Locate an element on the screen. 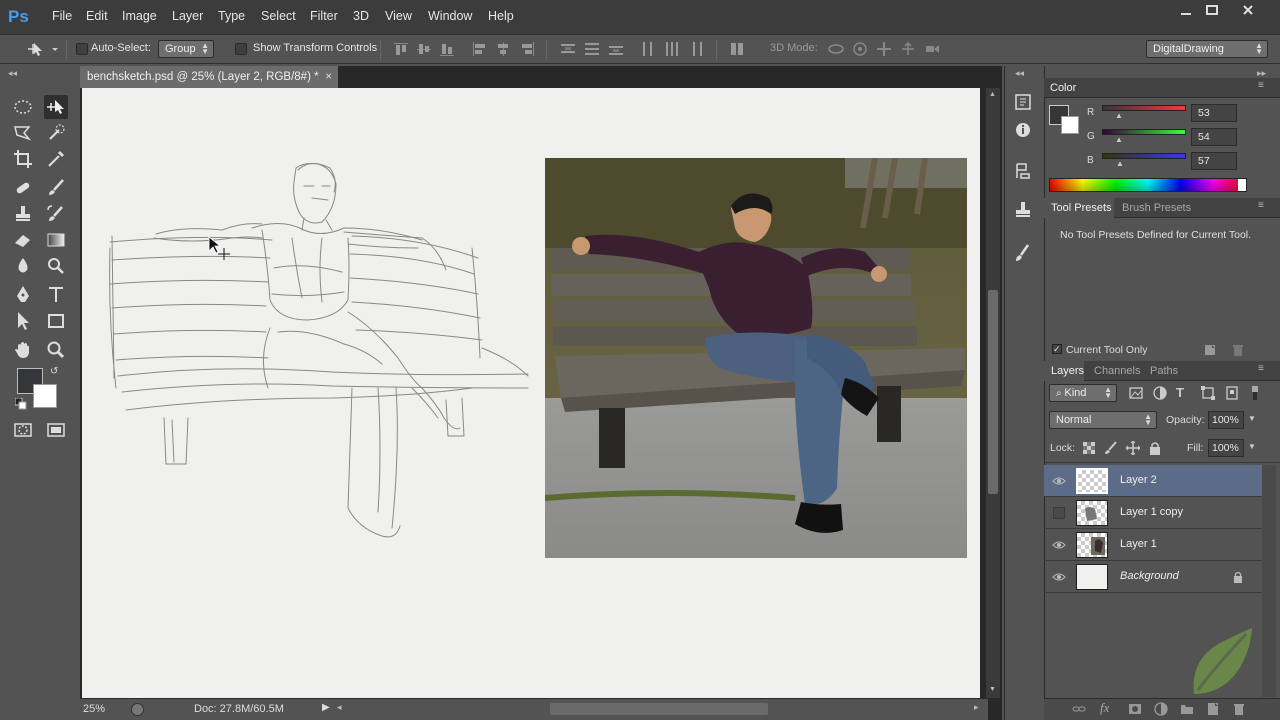 The height and width of the screenshot is (720, 1280). layer-filter-kind-dropdown: ⌕ Kind ▲ ▼ is located at coordinates (1083, 393).